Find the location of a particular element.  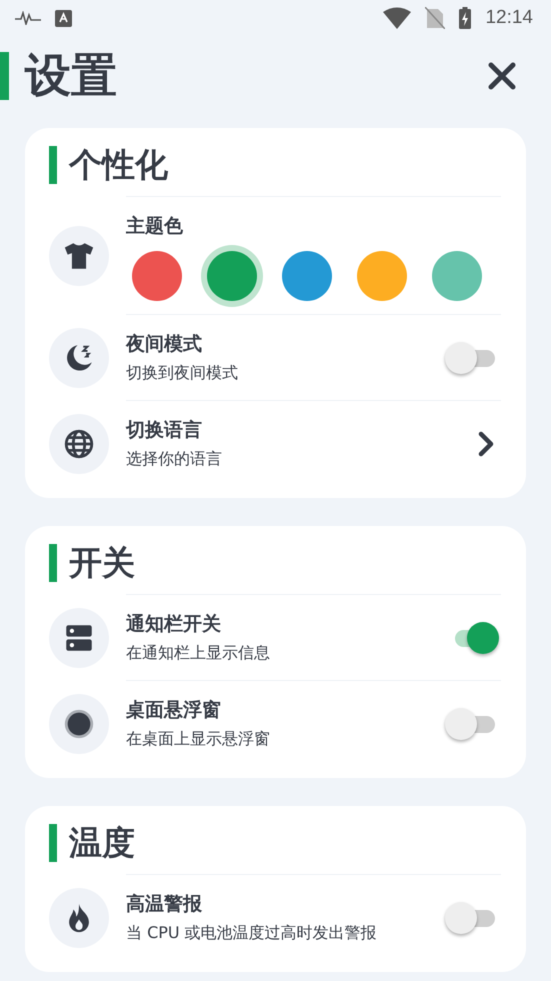

battery-charging-icon is located at coordinates (465, 18).